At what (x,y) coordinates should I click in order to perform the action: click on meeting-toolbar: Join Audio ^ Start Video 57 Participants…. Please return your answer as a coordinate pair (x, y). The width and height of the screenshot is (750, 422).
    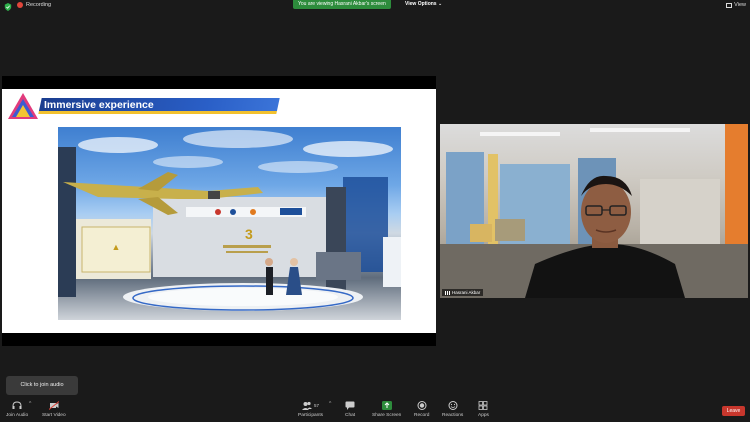
    Looking at the image, I should click on (375, 410).